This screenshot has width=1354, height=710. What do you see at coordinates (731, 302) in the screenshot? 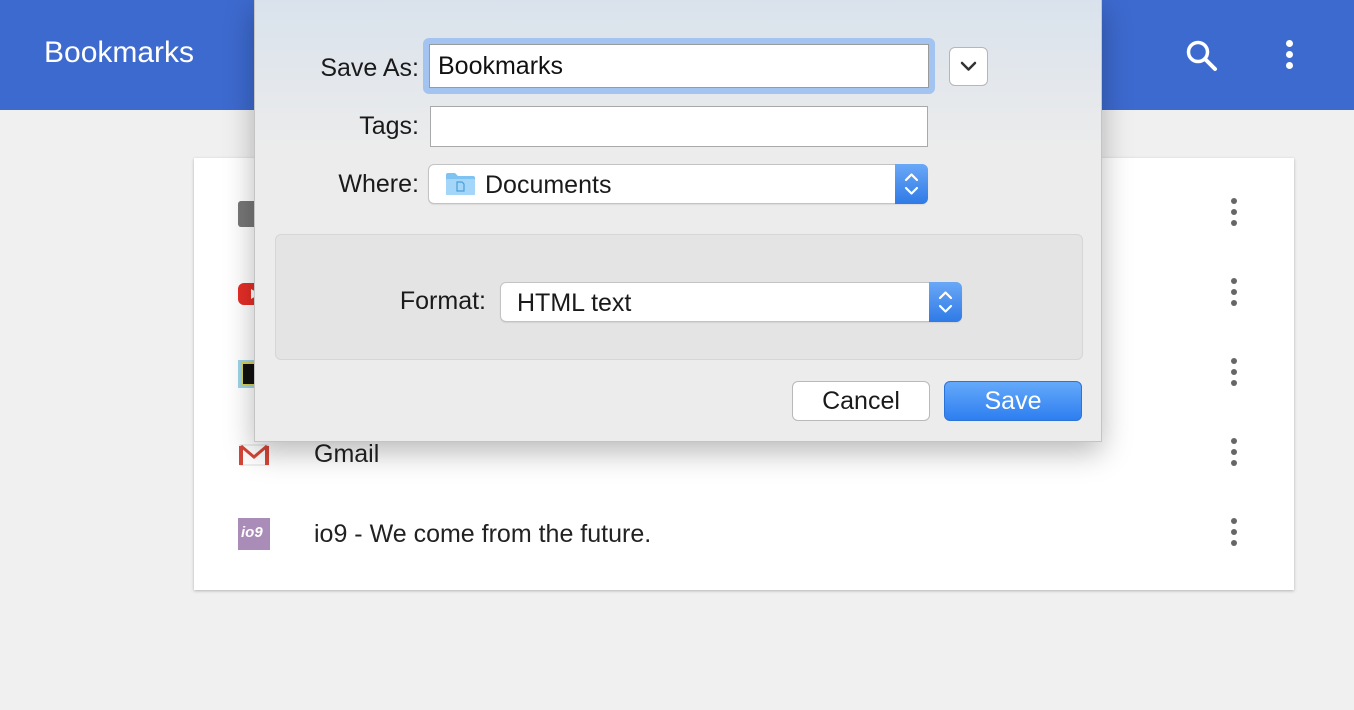
I see `format-popup: HTML text` at bounding box center [731, 302].